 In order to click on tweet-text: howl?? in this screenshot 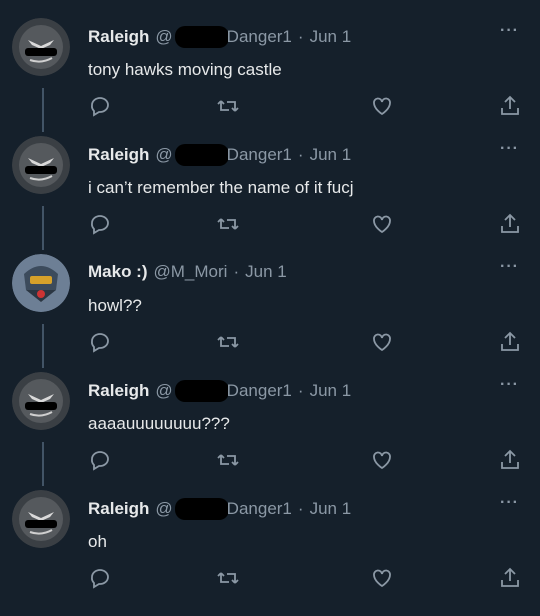, I will do `click(115, 305)`.